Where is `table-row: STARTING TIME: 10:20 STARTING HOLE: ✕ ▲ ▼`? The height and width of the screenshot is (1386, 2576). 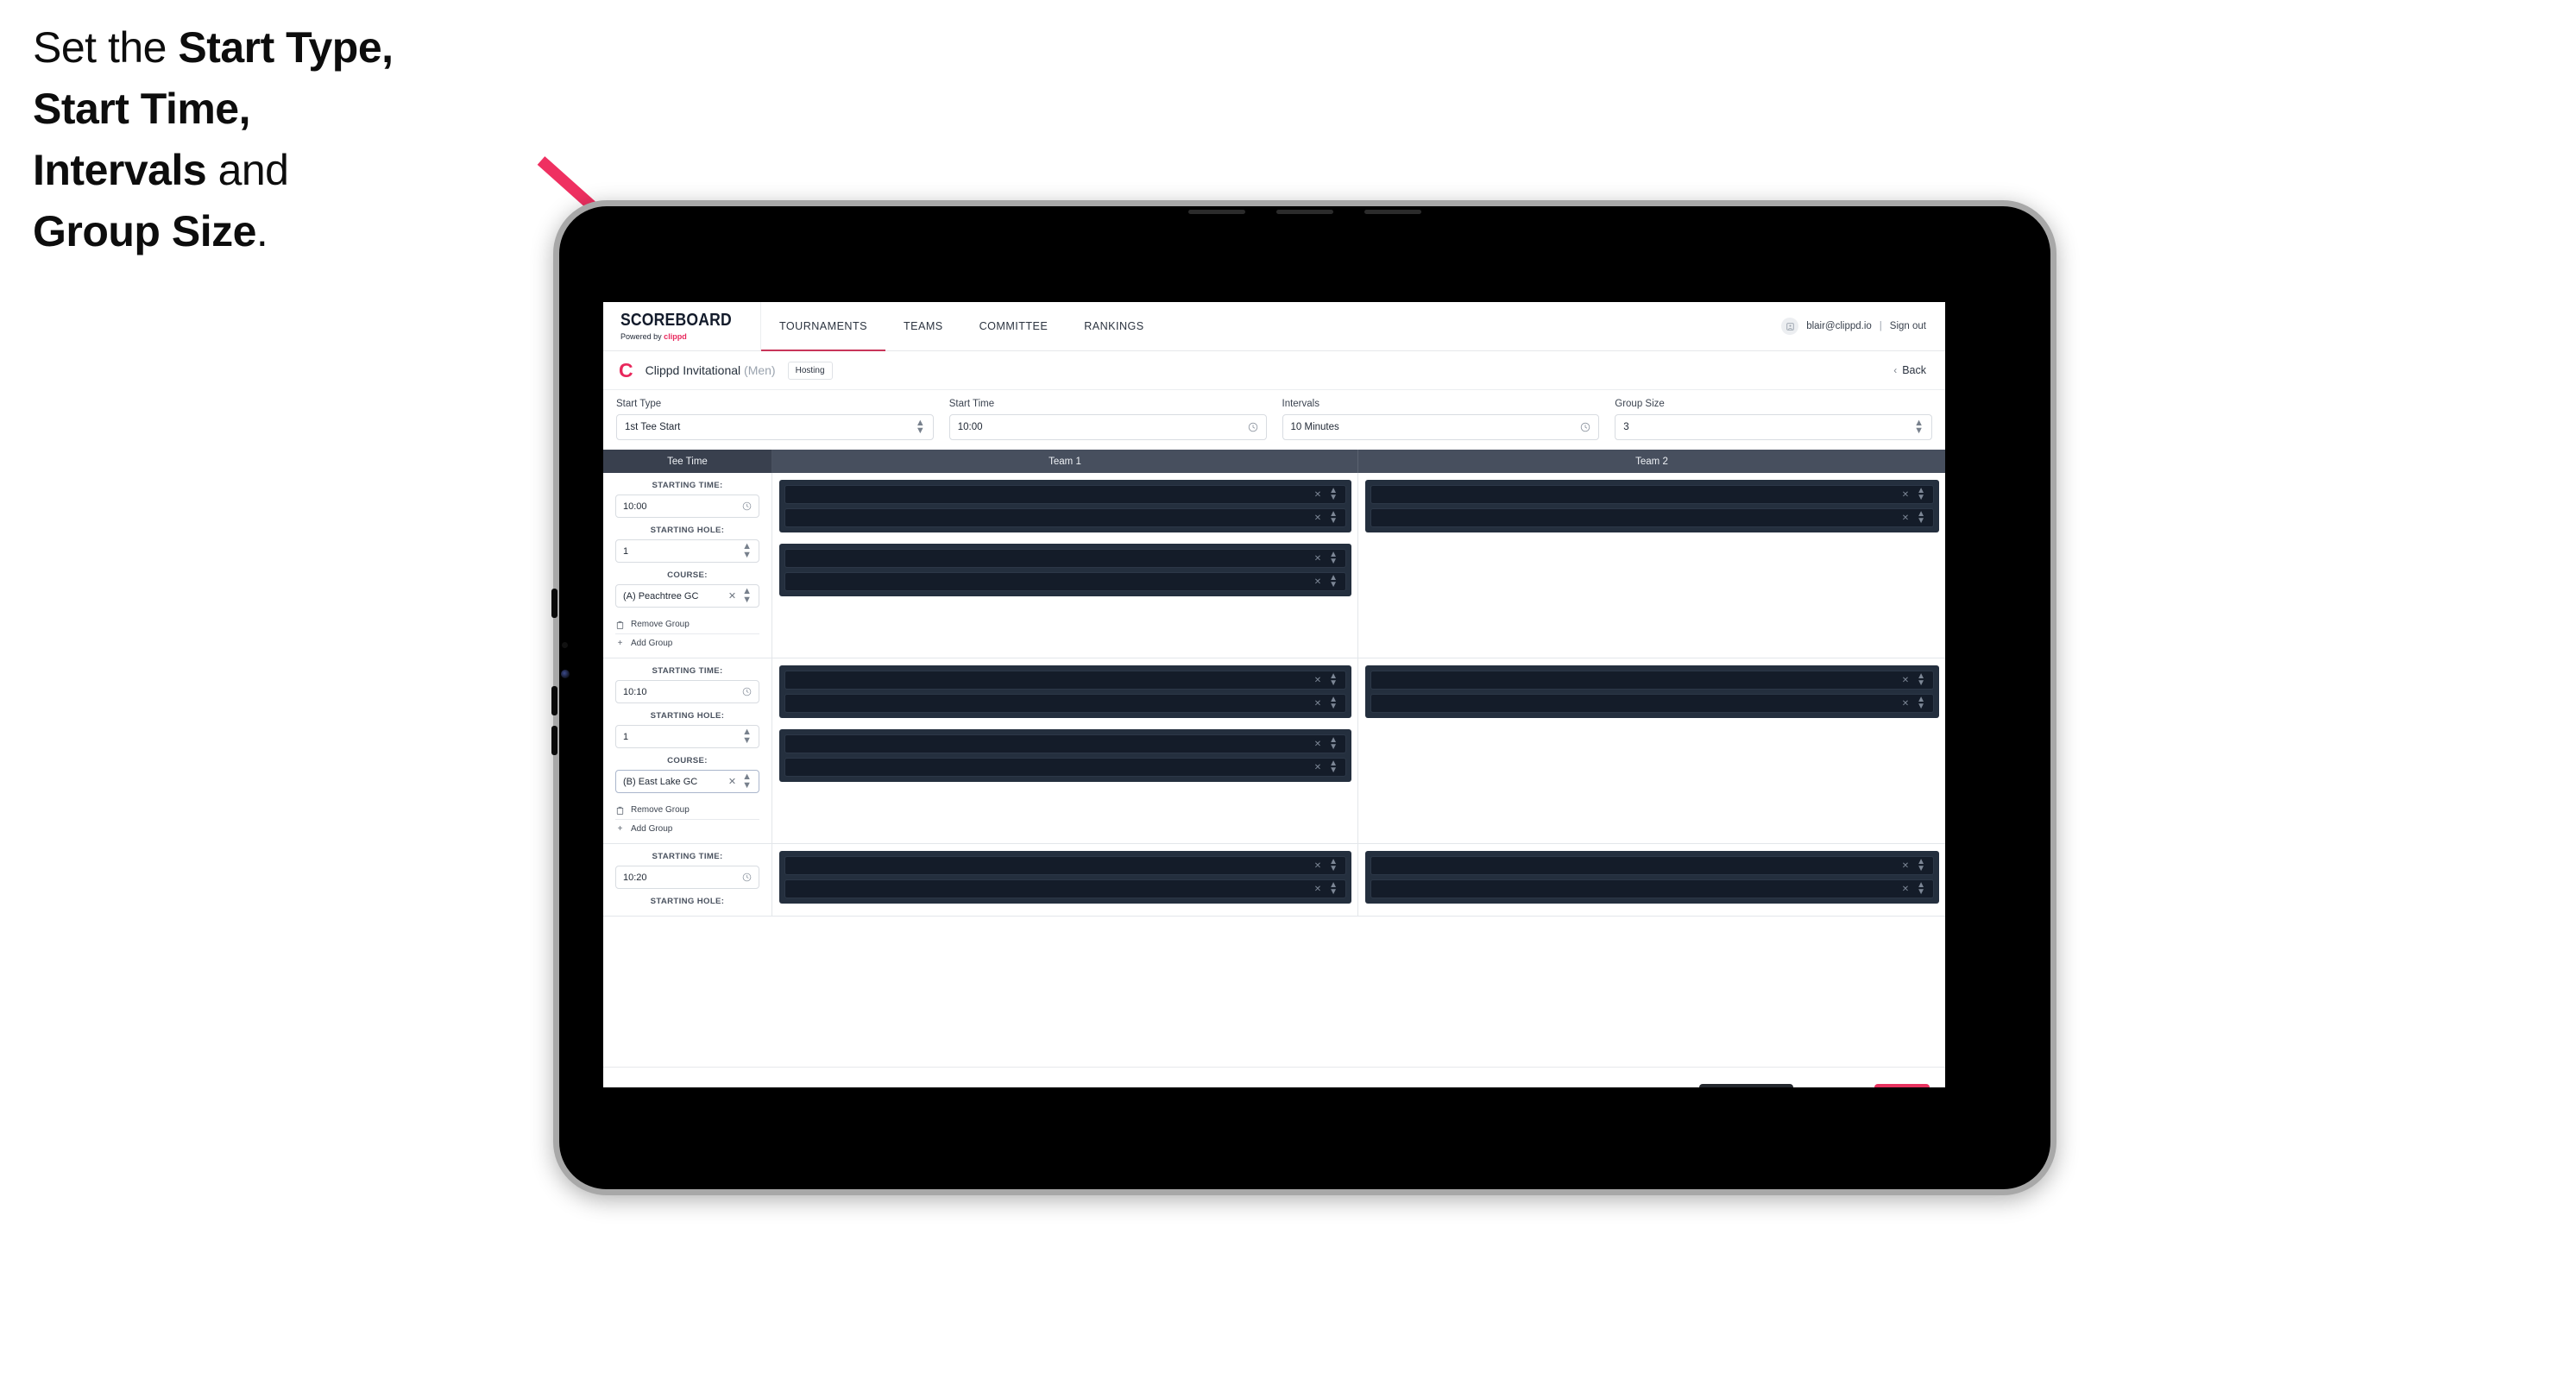
table-row: STARTING TIME: 10:20 STARTING HOLE: ✕ ▲ ▼ is located at coordinates (1274, 880).